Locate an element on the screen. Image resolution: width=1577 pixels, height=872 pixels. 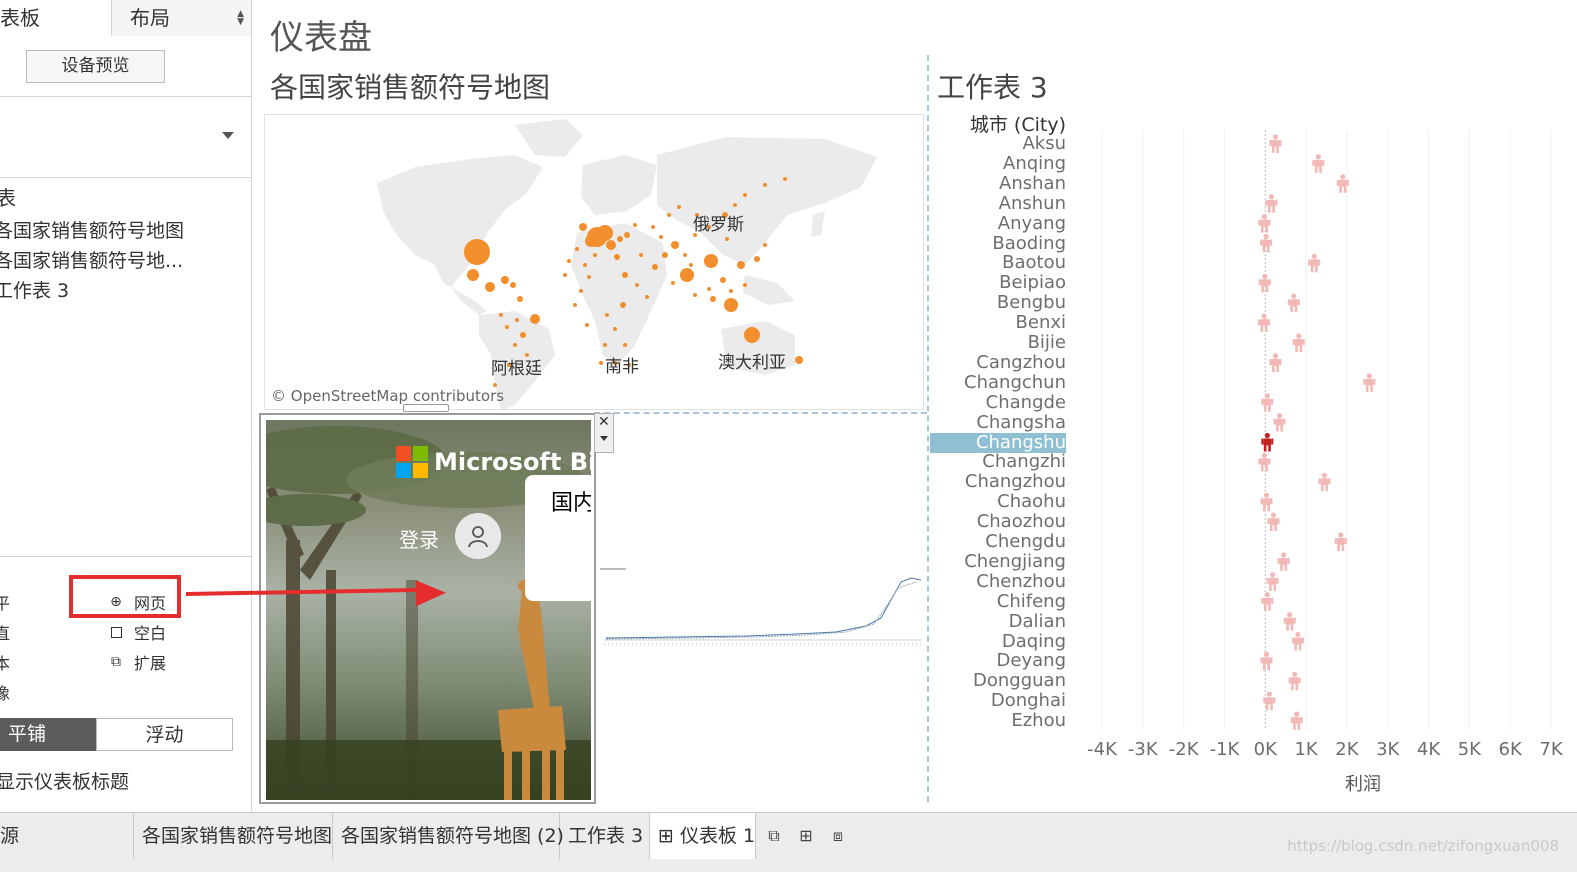
move-handle is located at coordinates (426, 408).